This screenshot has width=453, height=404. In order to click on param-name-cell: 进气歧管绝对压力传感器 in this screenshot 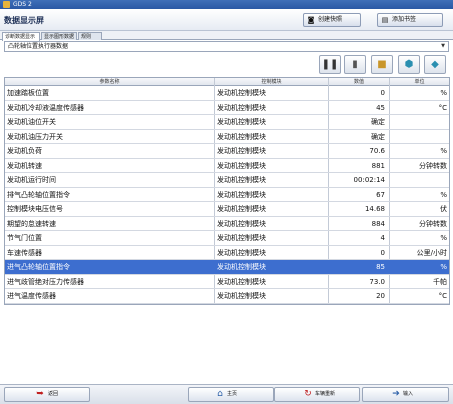, I will do `click(45, 281)`.